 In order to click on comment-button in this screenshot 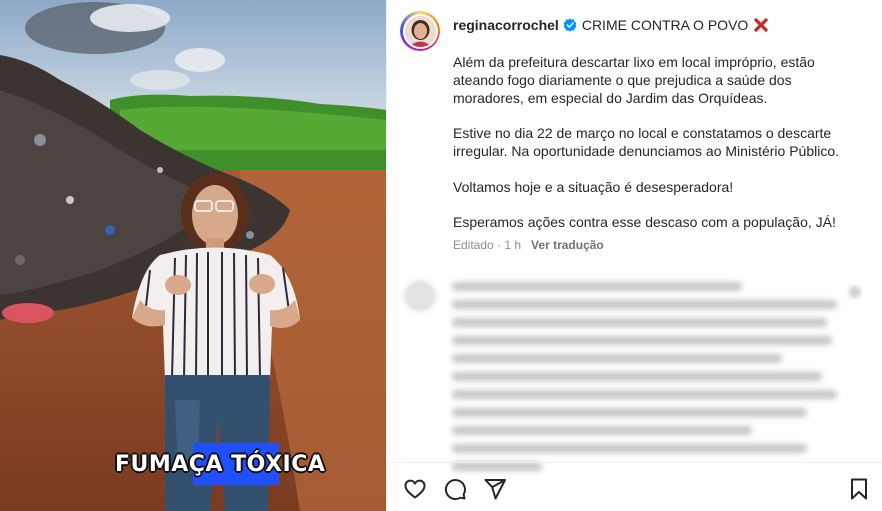, I will do `click(455, 489)`.